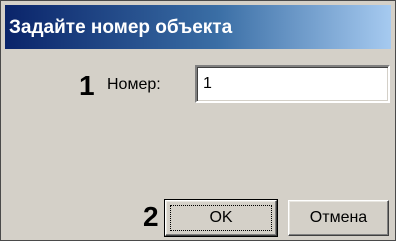  I want to click on callout-number-2: 2, so click(151, 216).